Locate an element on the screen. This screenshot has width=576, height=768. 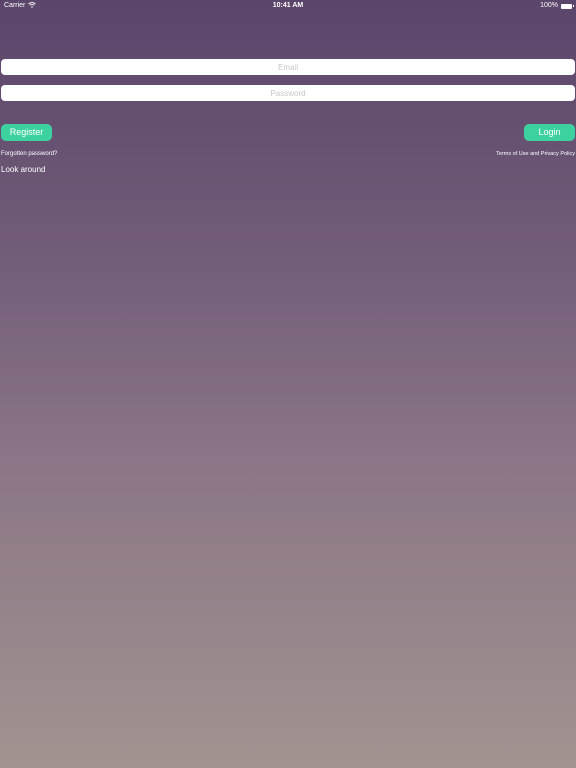
battery-indicator: 100% is located at coordinates (557, 6).